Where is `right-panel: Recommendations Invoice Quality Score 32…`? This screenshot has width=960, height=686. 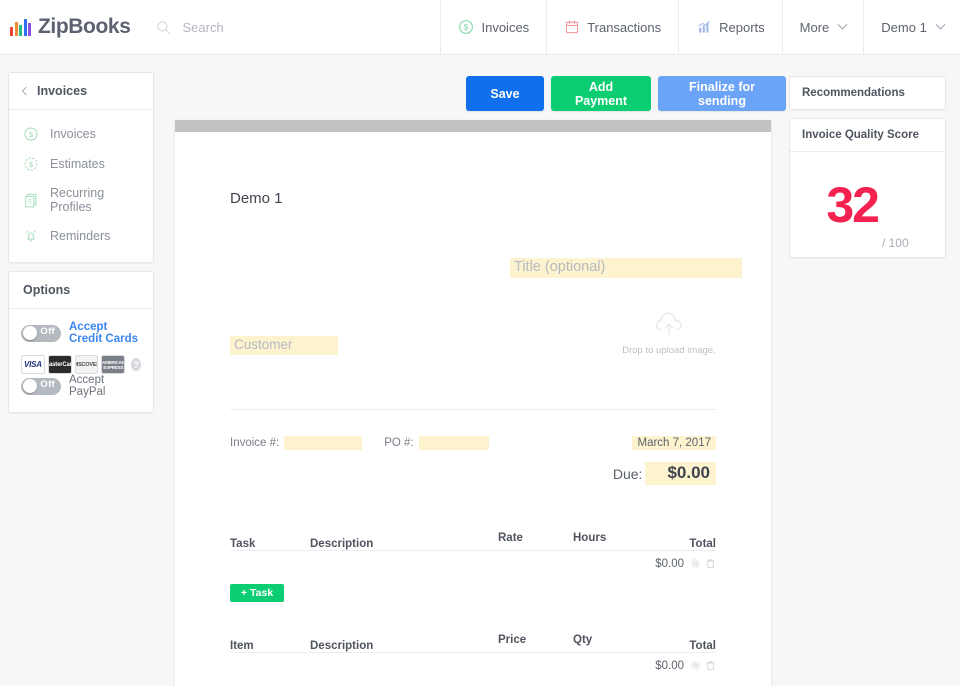
right-panel: Recommendations Invoice Quality Score 32… is located at coordinates (867, 167).